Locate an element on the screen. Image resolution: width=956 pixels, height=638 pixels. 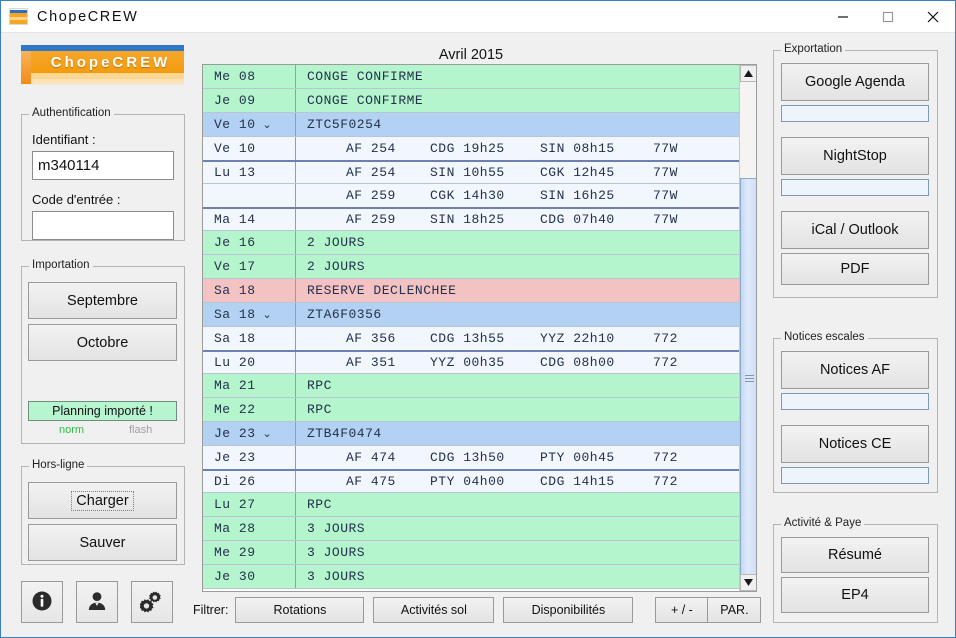
row-date-label: Je 23 is located at coordinates (235, 457).